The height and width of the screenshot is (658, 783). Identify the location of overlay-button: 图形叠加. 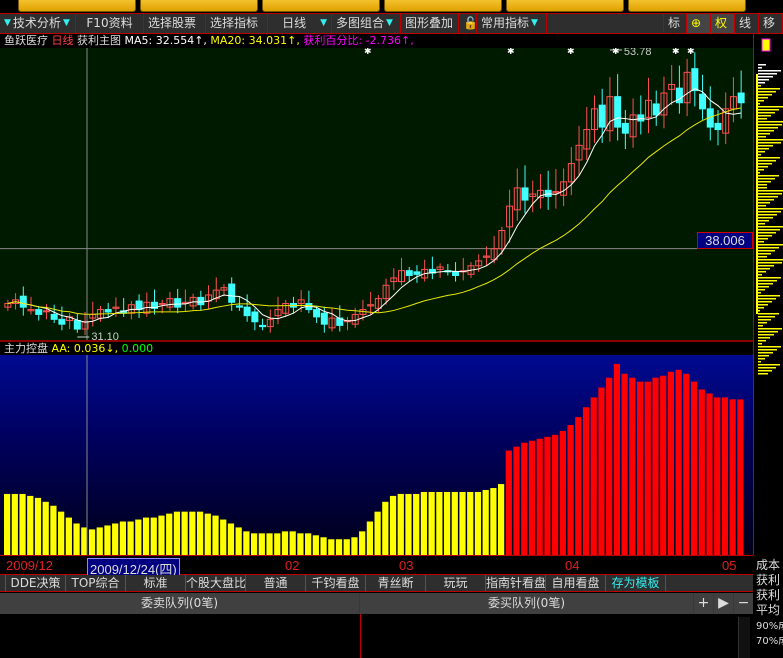
(430, 23).